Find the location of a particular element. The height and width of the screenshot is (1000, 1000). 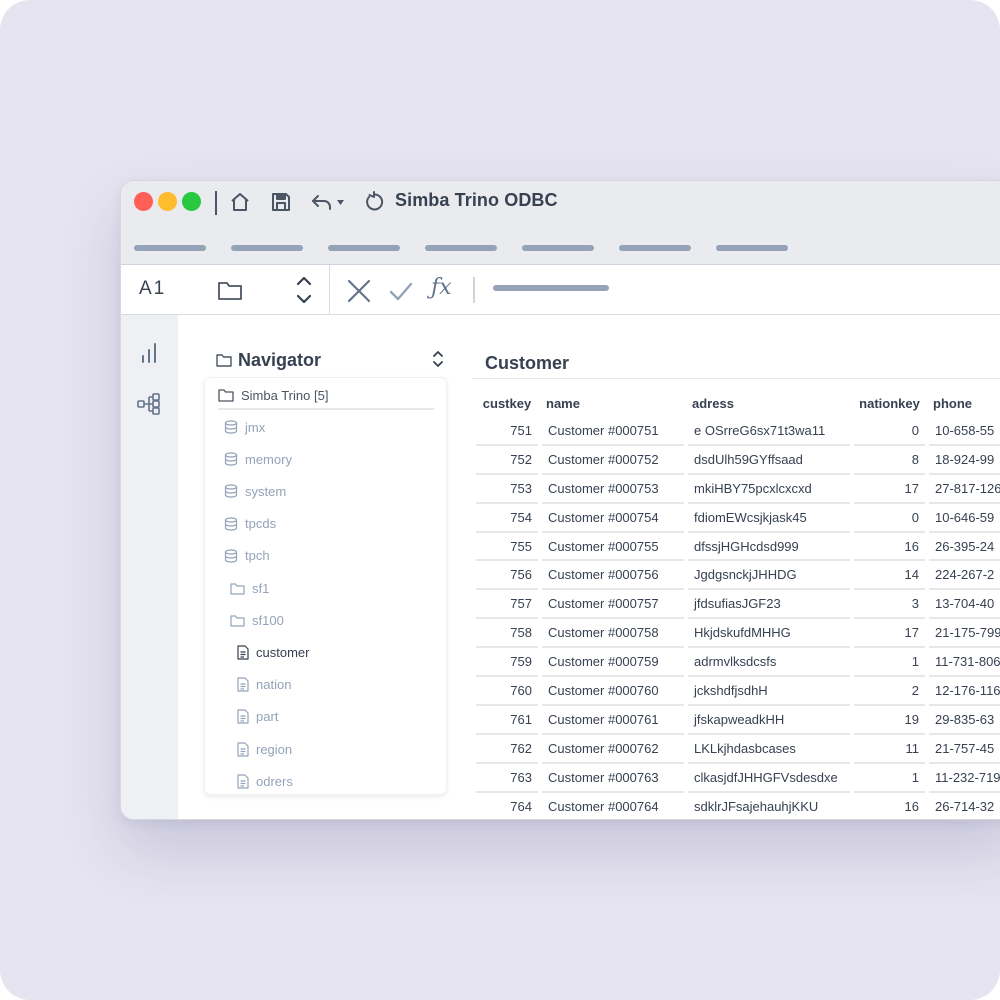

cell-phone: 29-835-63 is located at coordinates (964, 720).